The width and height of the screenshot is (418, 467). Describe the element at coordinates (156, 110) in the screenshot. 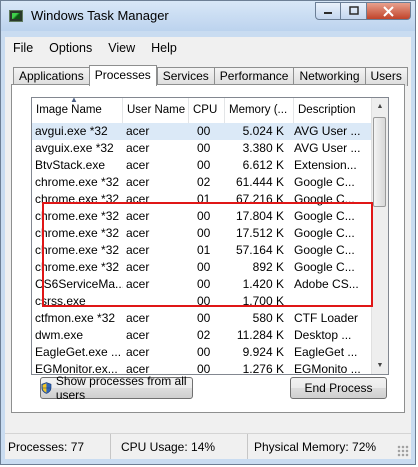

I see `column-header-user-name: User Name` at that location.